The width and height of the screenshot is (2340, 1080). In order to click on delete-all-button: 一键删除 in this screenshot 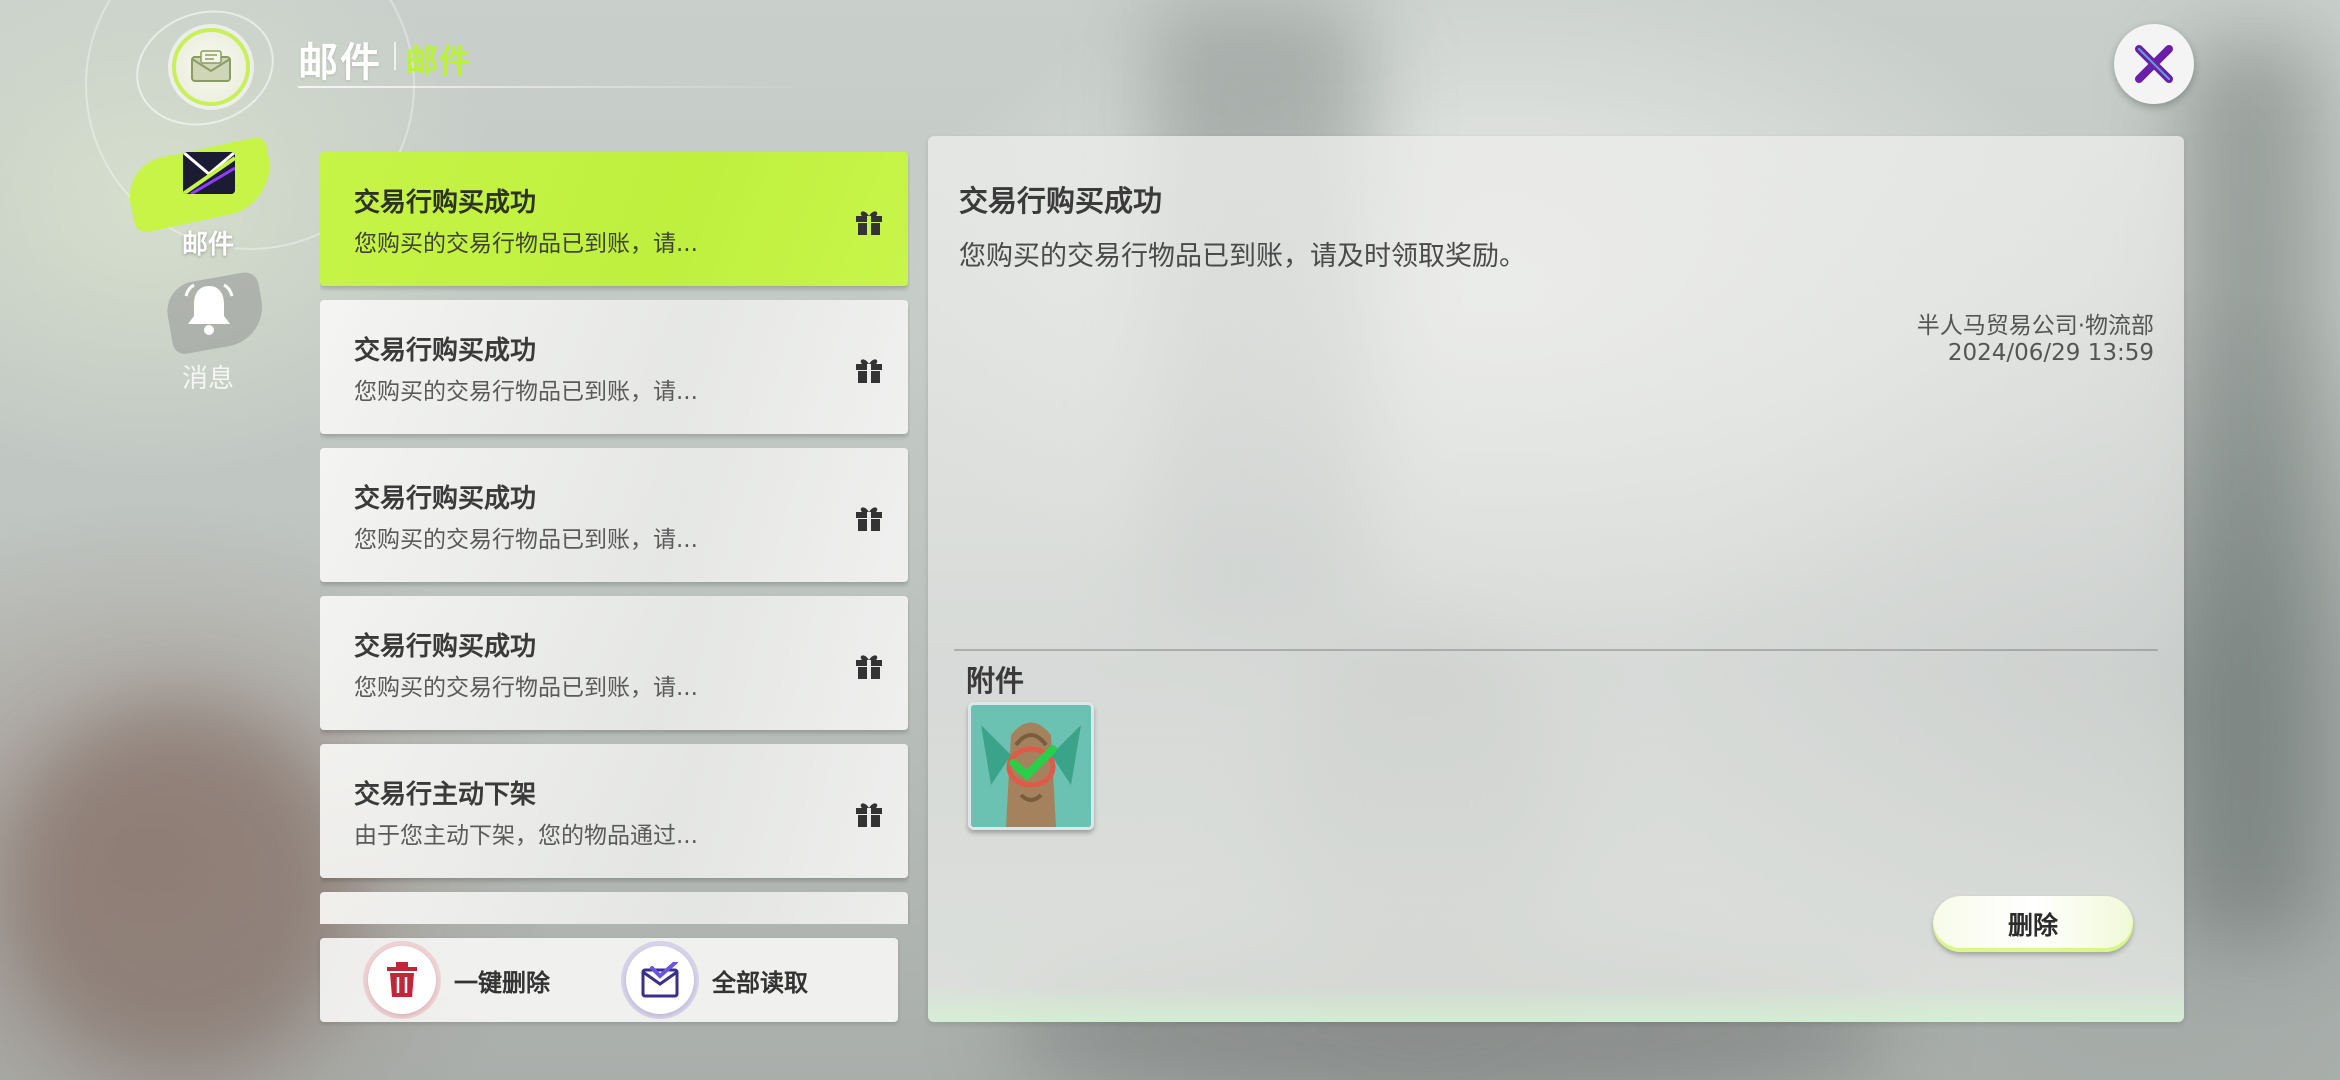, I will do `click(459, 980)`.